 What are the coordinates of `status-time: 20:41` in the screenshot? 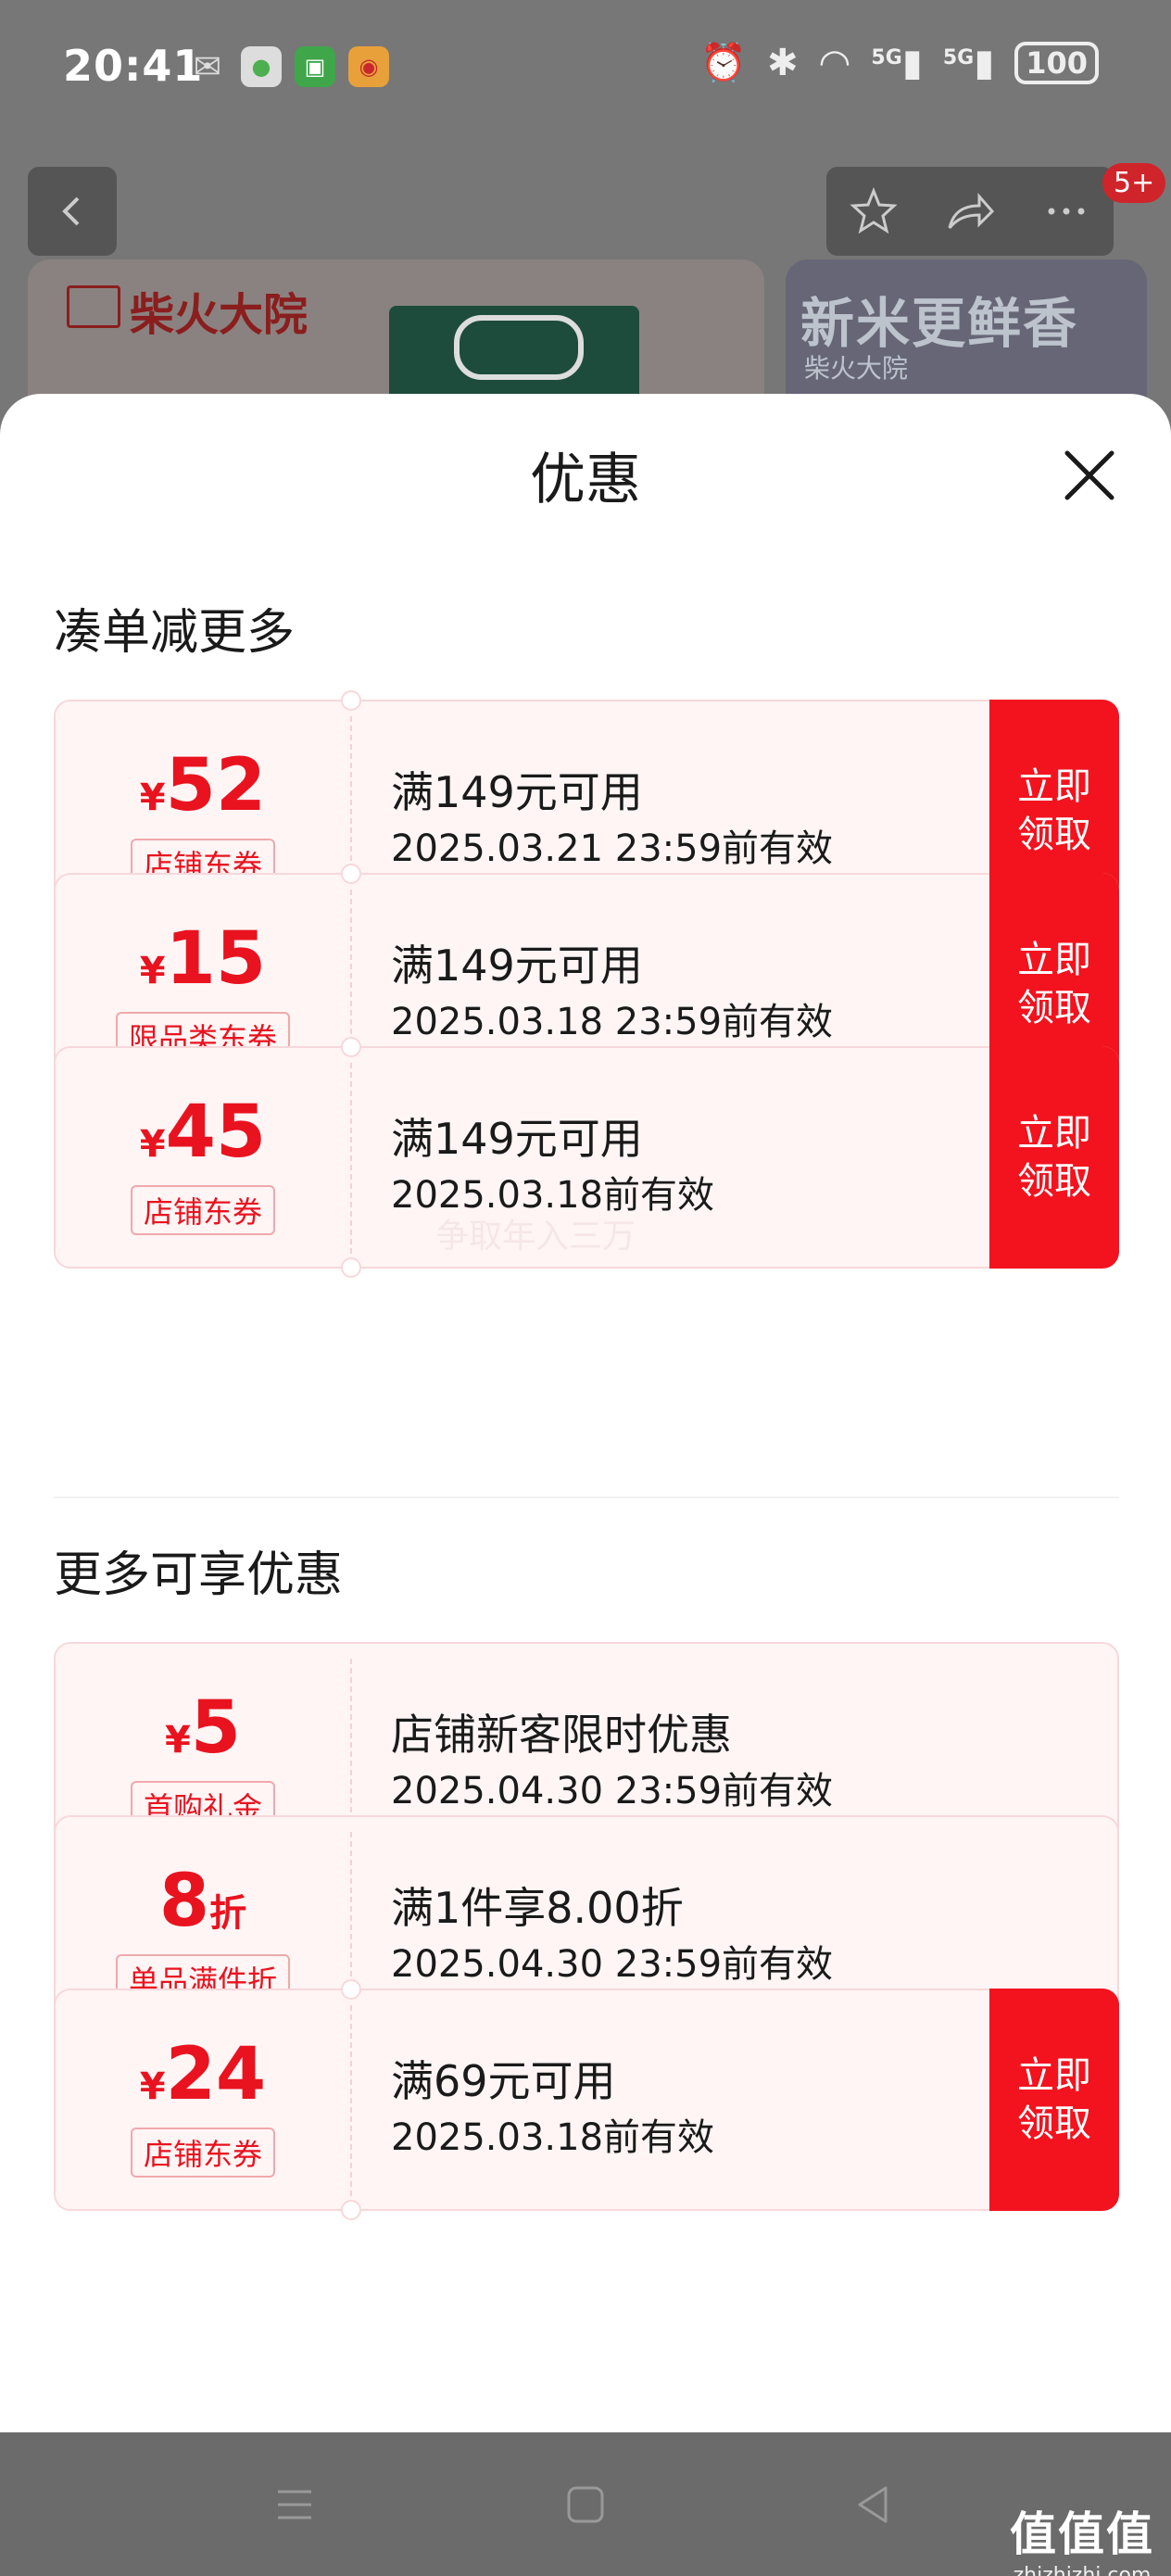 It's located at (134, 66).